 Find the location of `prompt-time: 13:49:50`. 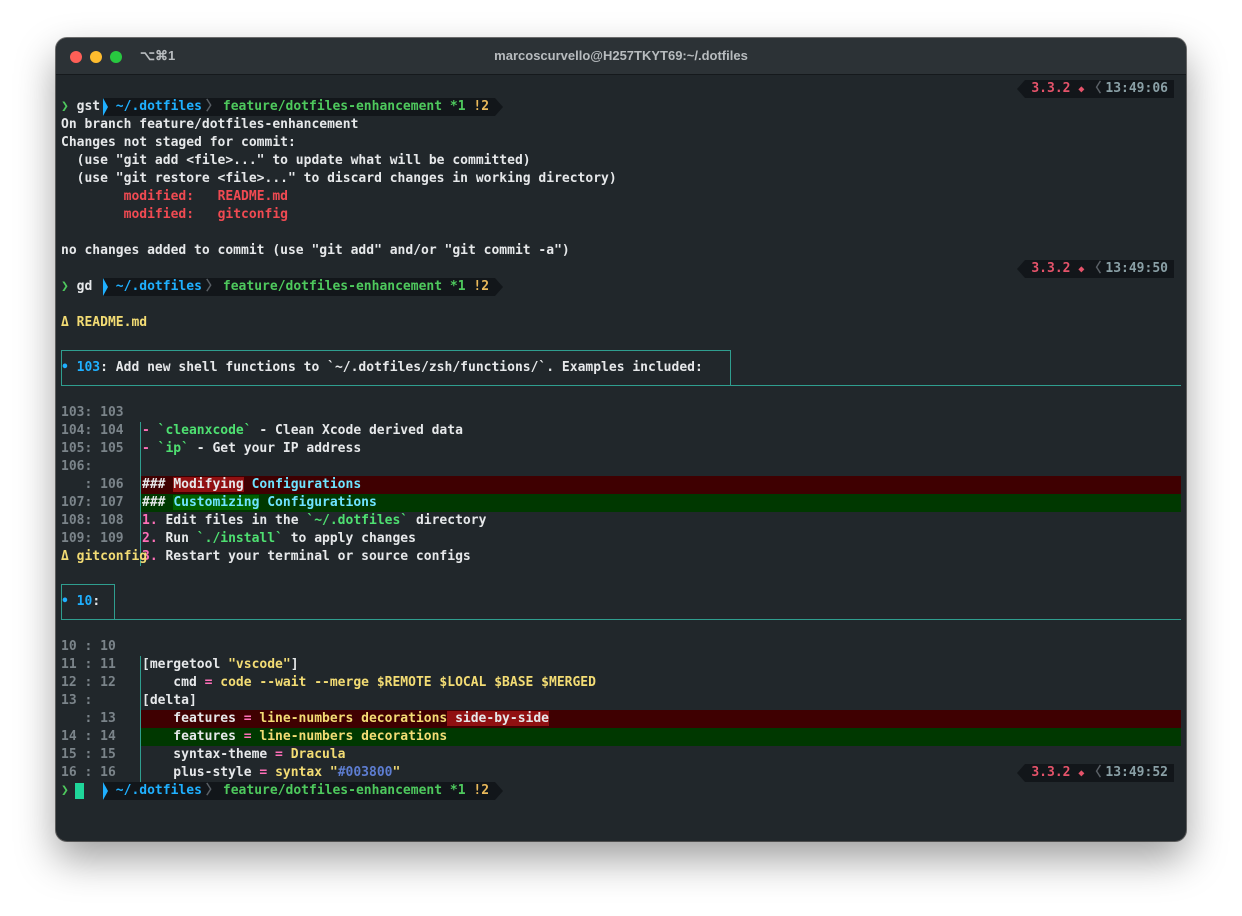

prompt-time: 13:49:50 is located at coordinates (1136, 268).